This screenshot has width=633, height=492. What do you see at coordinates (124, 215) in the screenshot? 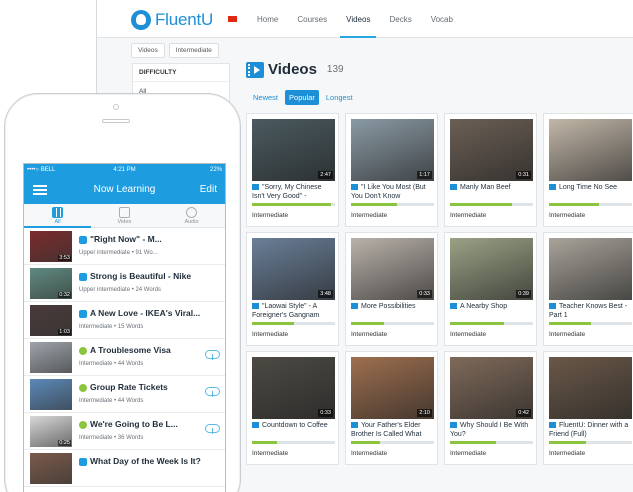
I see `tab-video: Video` at bounding box center [124, 215].